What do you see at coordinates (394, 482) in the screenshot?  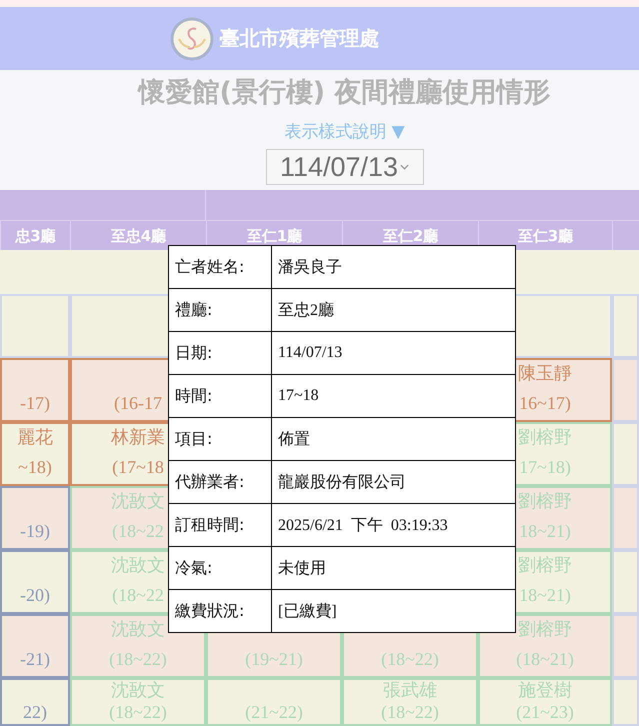 I see `detail-value: 龍巖股份有限公司` at bounding box center [394, 482].